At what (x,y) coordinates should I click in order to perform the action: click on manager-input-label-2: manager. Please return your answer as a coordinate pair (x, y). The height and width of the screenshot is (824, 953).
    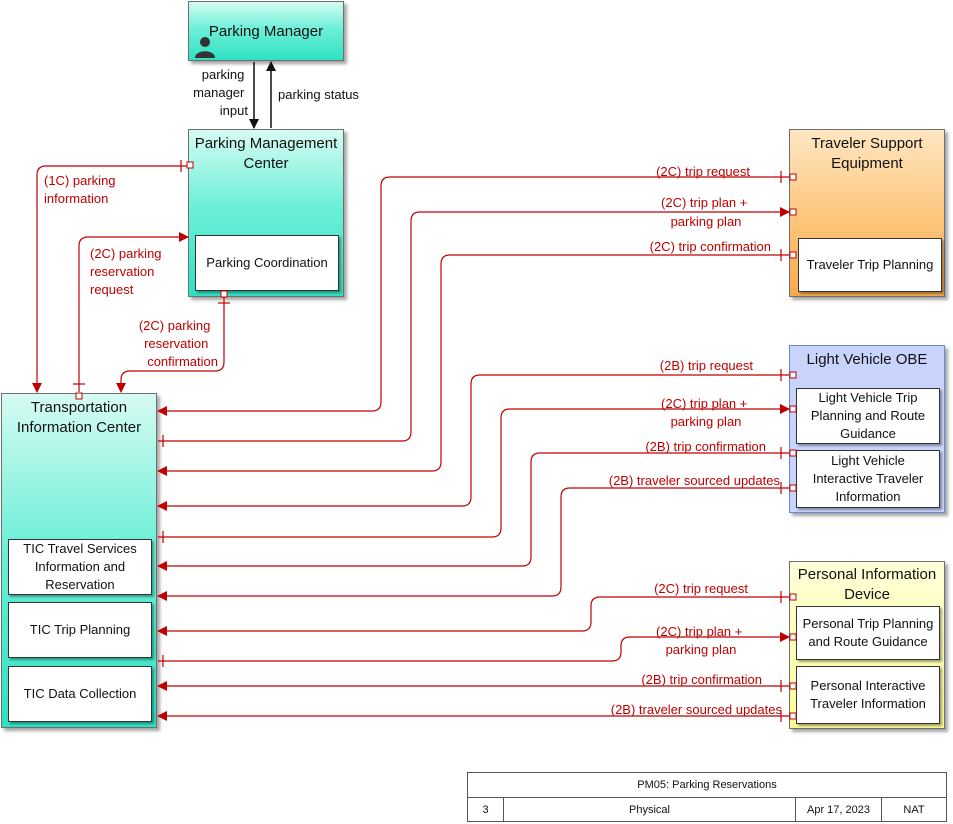
    Looking at the image, I should click on (219, 92).